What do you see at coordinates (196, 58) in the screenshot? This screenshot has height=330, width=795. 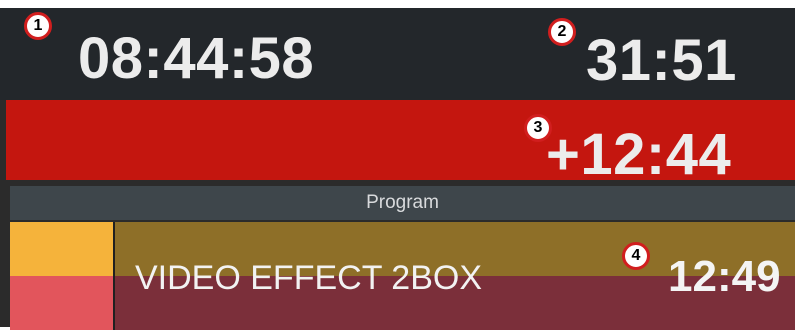 I see `time-of-day-clock: 08:44:58` at bounding box center [196, 58].